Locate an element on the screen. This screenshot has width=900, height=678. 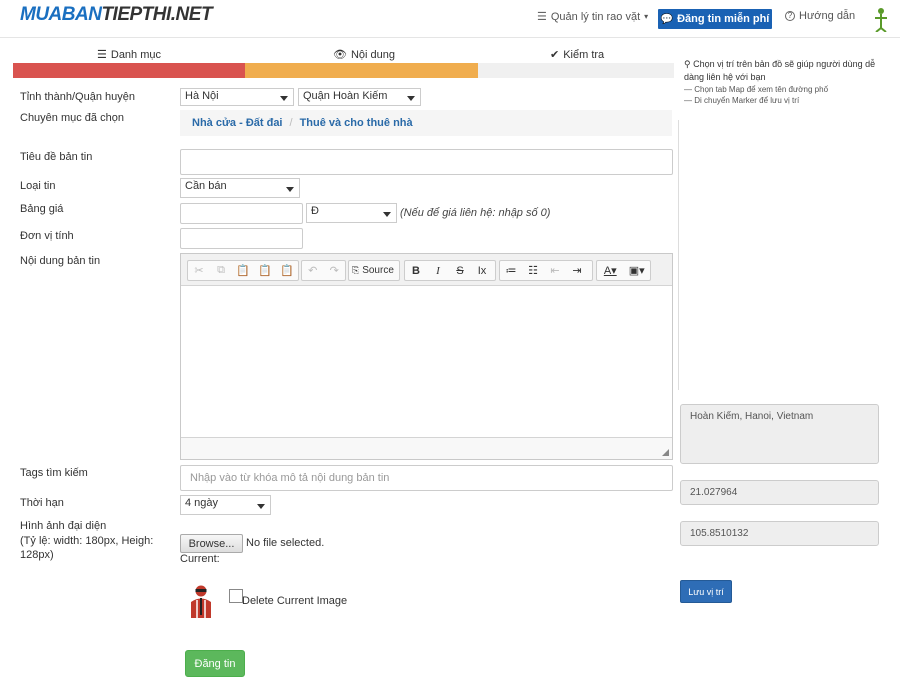
resize-handle-icon is located at coordinates (665, 452).